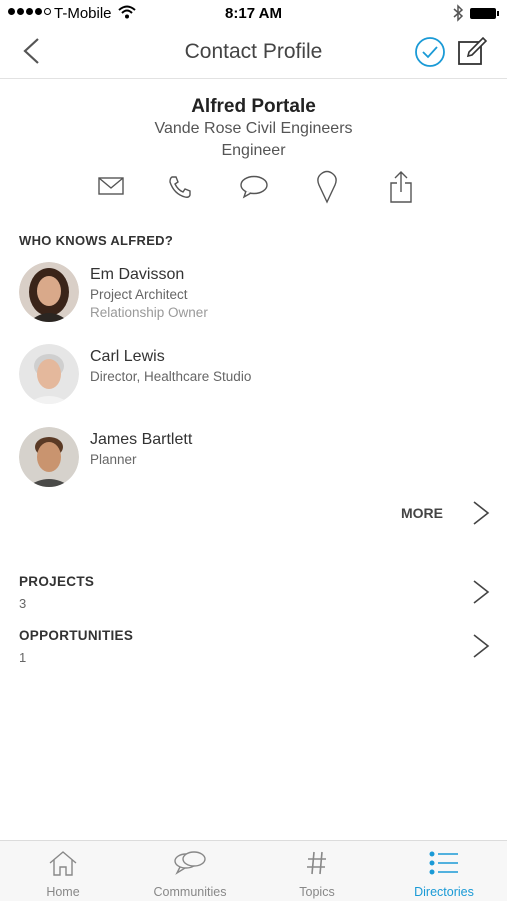 The image size is (507, 901). Describe the element at coordinates (253, 106) in the screenshot. I see `contact-name: Alfred Portale` at that location.